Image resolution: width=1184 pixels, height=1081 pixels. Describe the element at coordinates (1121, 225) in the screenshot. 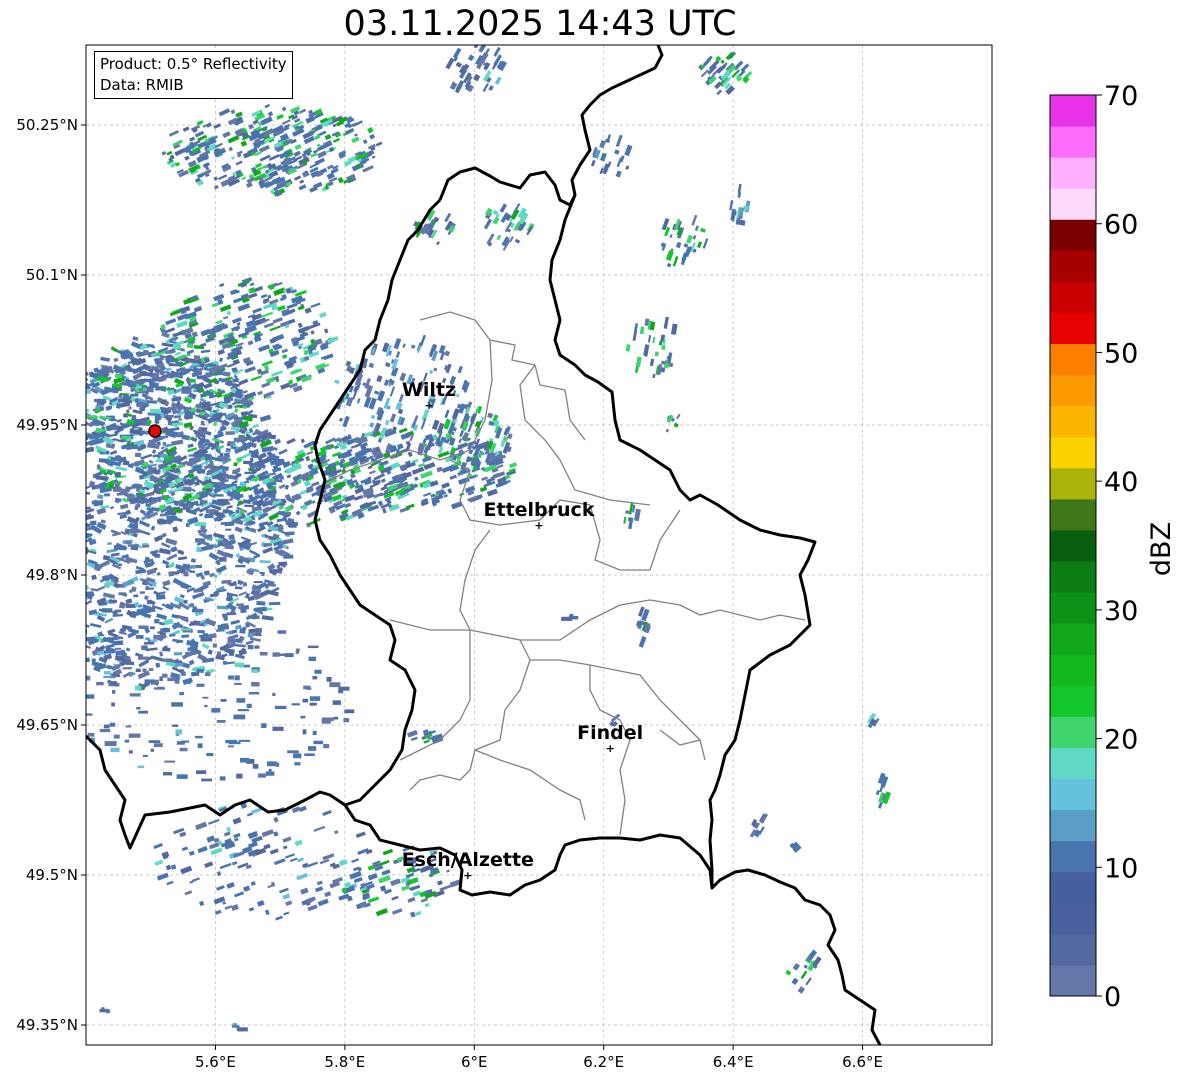

I see `colorbar-tick-label: 60` at that location.